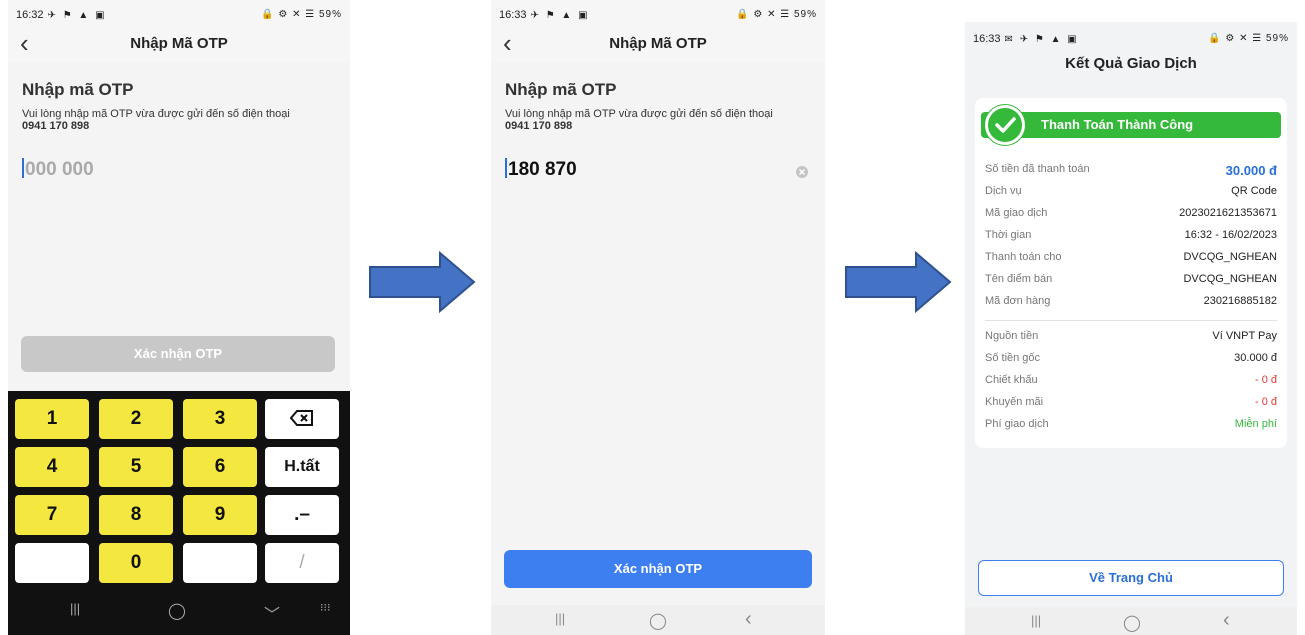 Image resolution: width=1305 pixels, height=635 pixels. What do you see at coordinates (220, 467) in the screenshot?
I see `key-6: 6` at bounding box center [220, 467].